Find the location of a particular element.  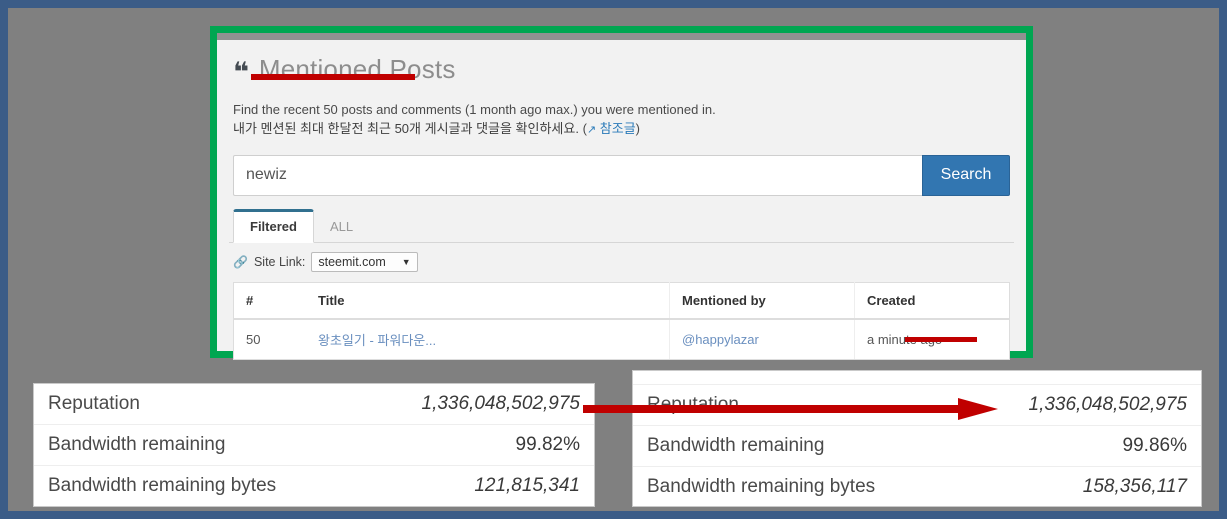

chevron-down-icon: ▼ is located at coordinates (406, 261).